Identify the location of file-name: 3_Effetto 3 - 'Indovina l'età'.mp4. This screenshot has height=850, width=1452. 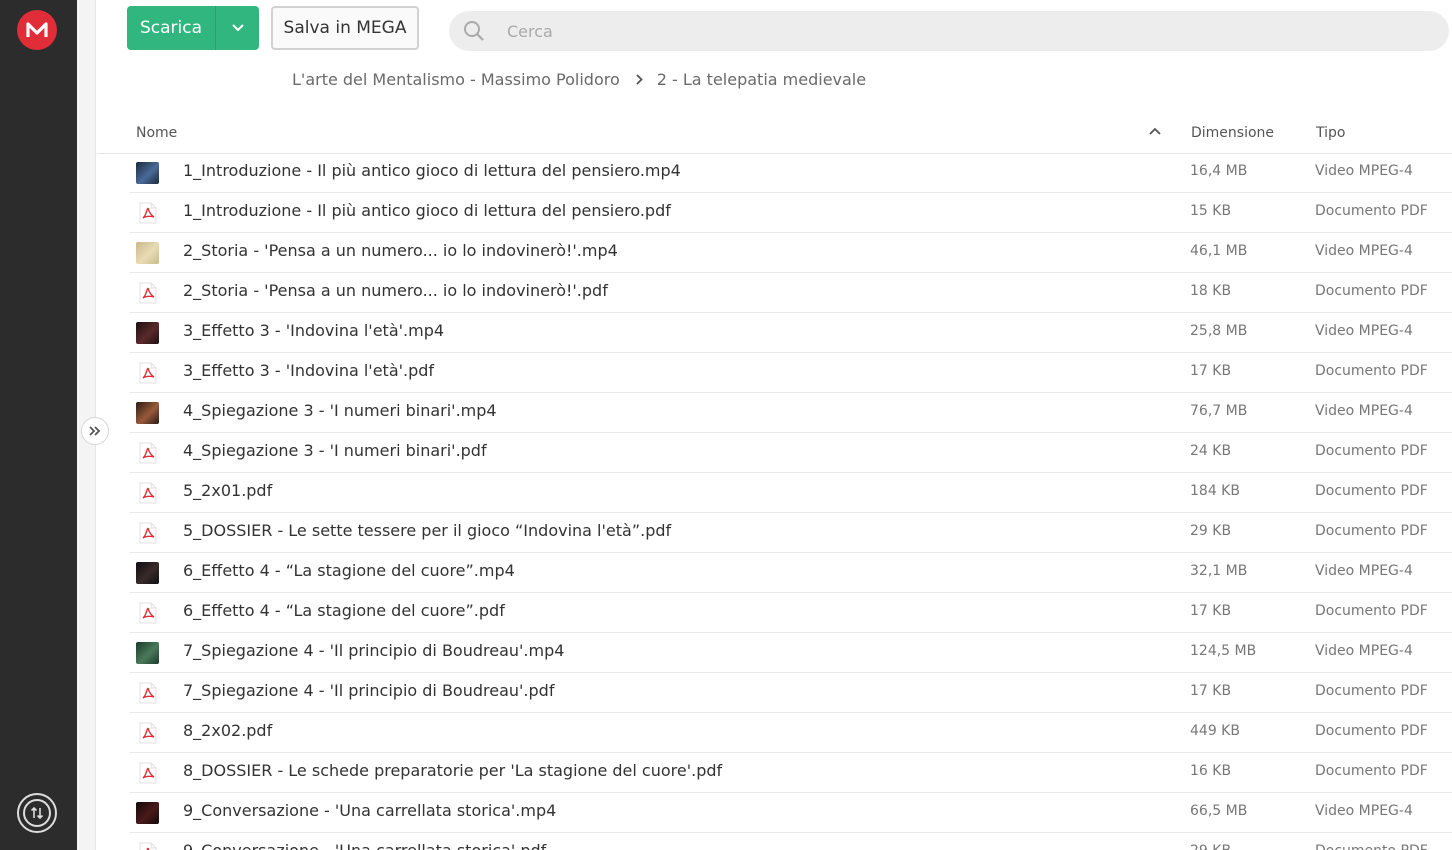
(314, 330).